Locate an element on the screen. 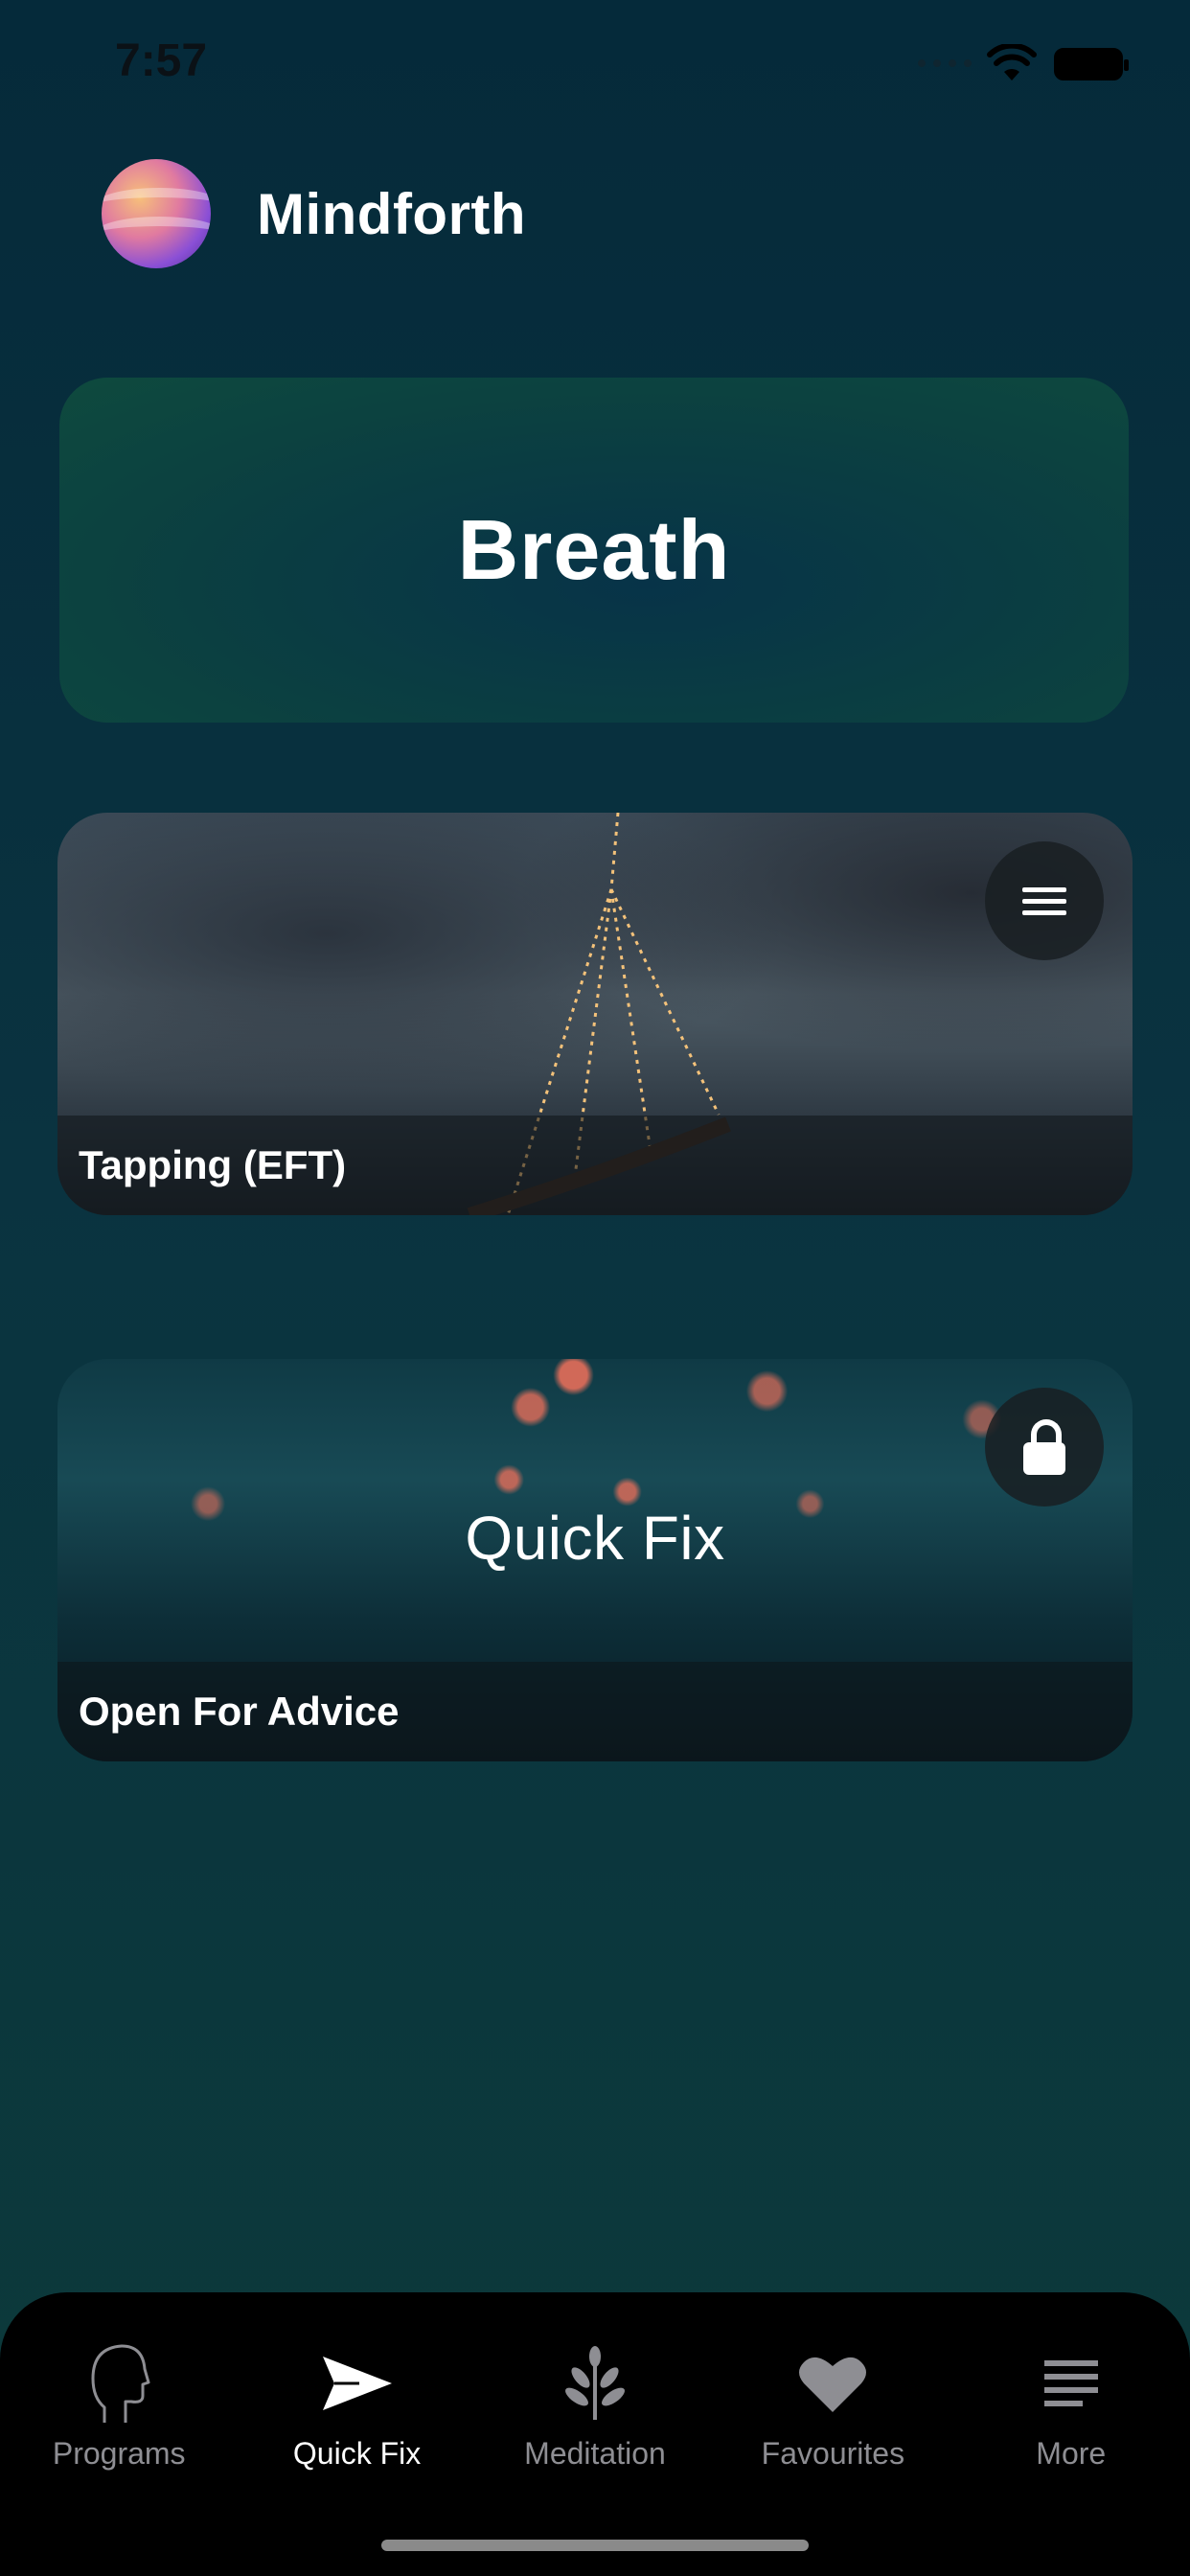 The height and width of the screenshot is (2576, 1190). tab-more: More is located at coordinates (1071, 2401).